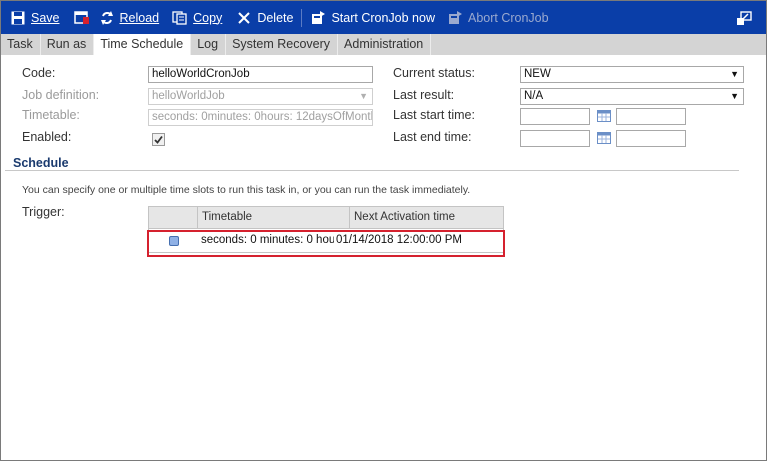  I want to click on detach-window-icon, so click(744, 18).